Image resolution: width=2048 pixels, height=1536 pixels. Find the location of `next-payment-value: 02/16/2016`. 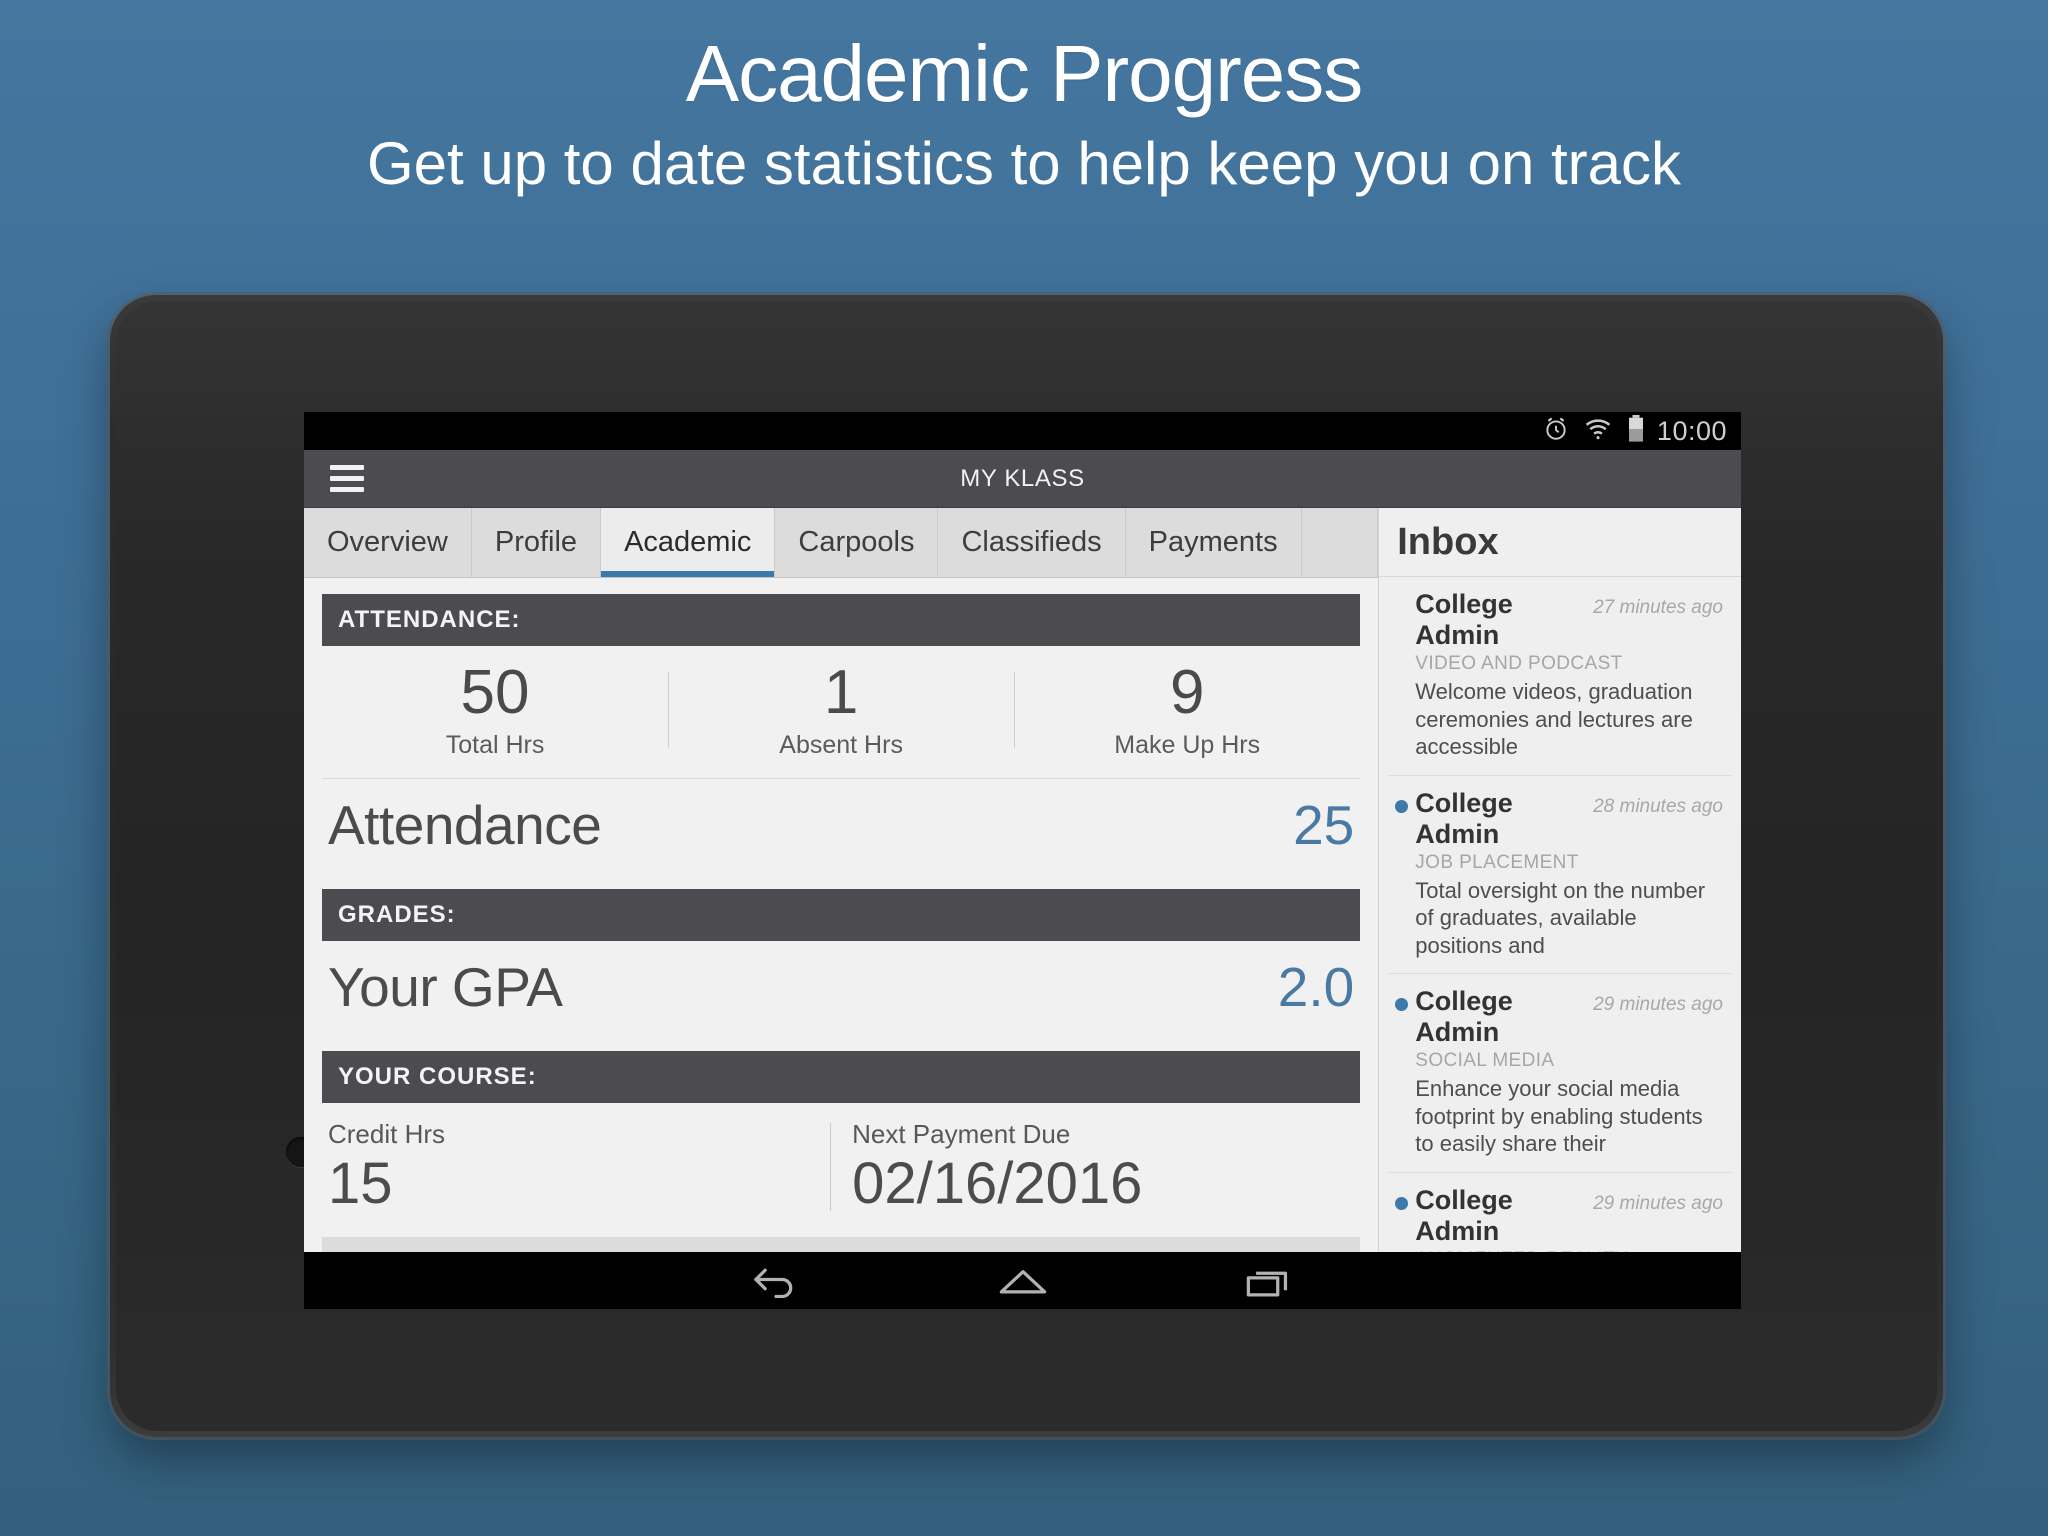

next-payment-value: 02/16/2016 is located at coordinates (997, 1184).